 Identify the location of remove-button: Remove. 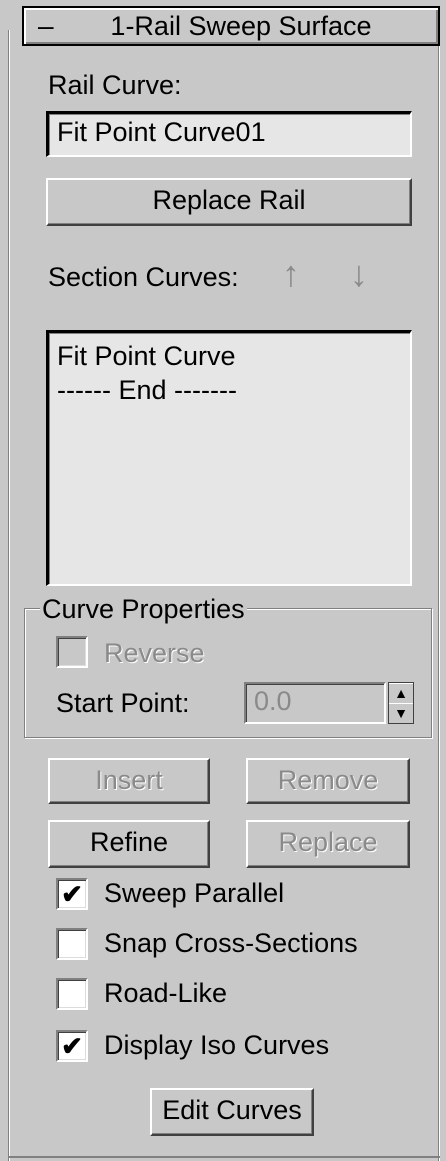
(328, 781).